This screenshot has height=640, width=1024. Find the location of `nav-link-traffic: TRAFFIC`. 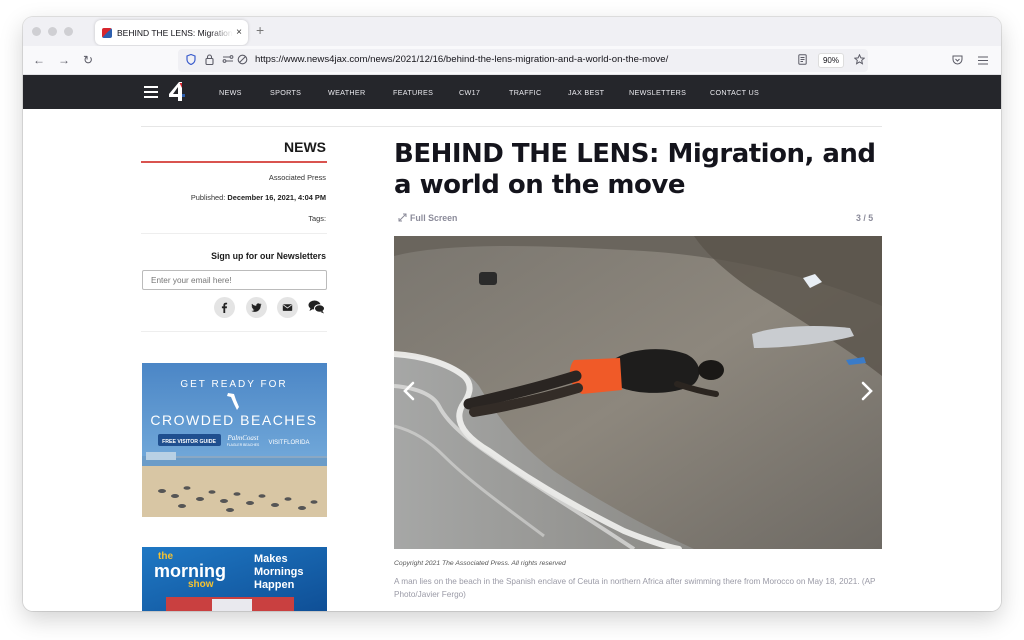

nav-link-traffic: TRAFFIC is located at coordinates (525, 92).